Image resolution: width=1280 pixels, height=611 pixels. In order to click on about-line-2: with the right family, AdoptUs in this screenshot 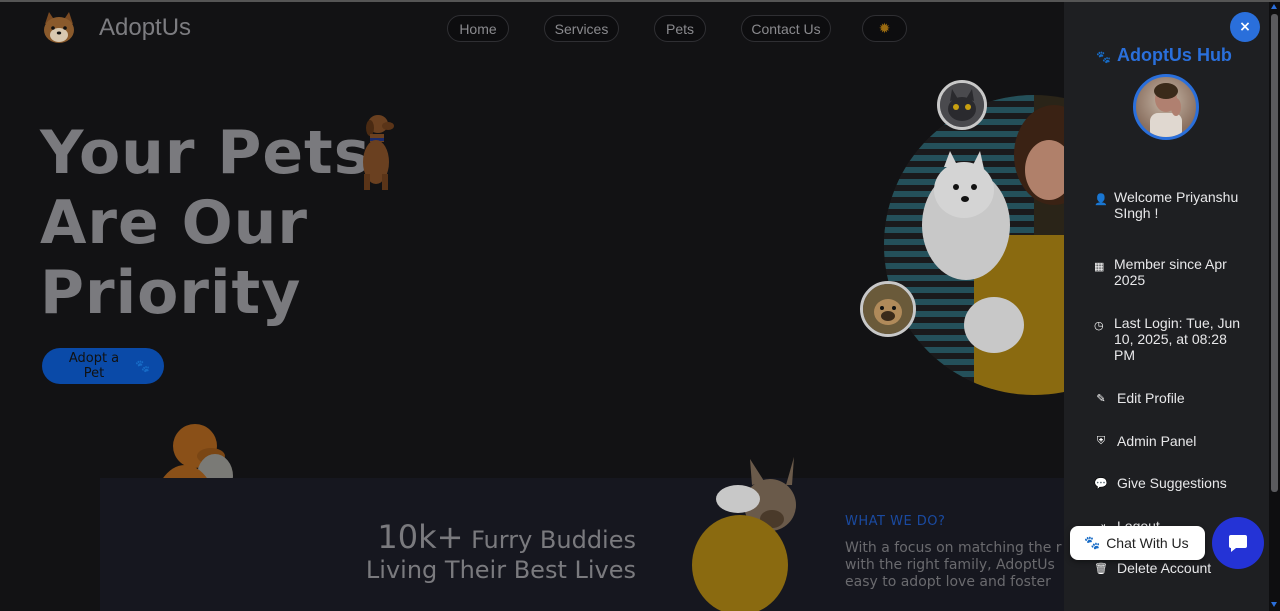, I will do `click(950, 565)`.